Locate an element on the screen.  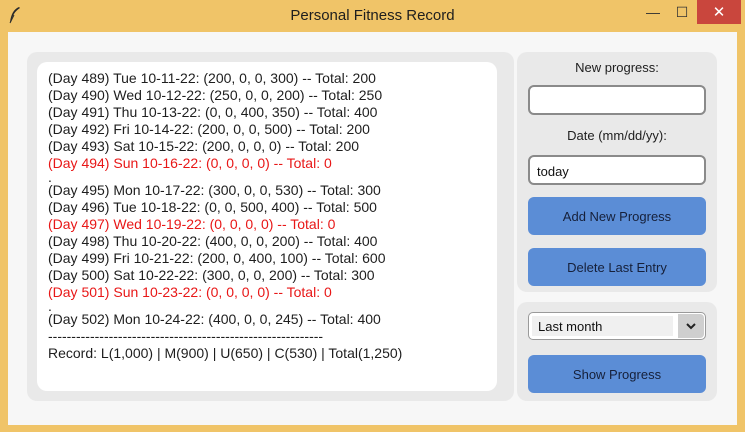
range-select-value: Last month is located at coordinates (602, 326).